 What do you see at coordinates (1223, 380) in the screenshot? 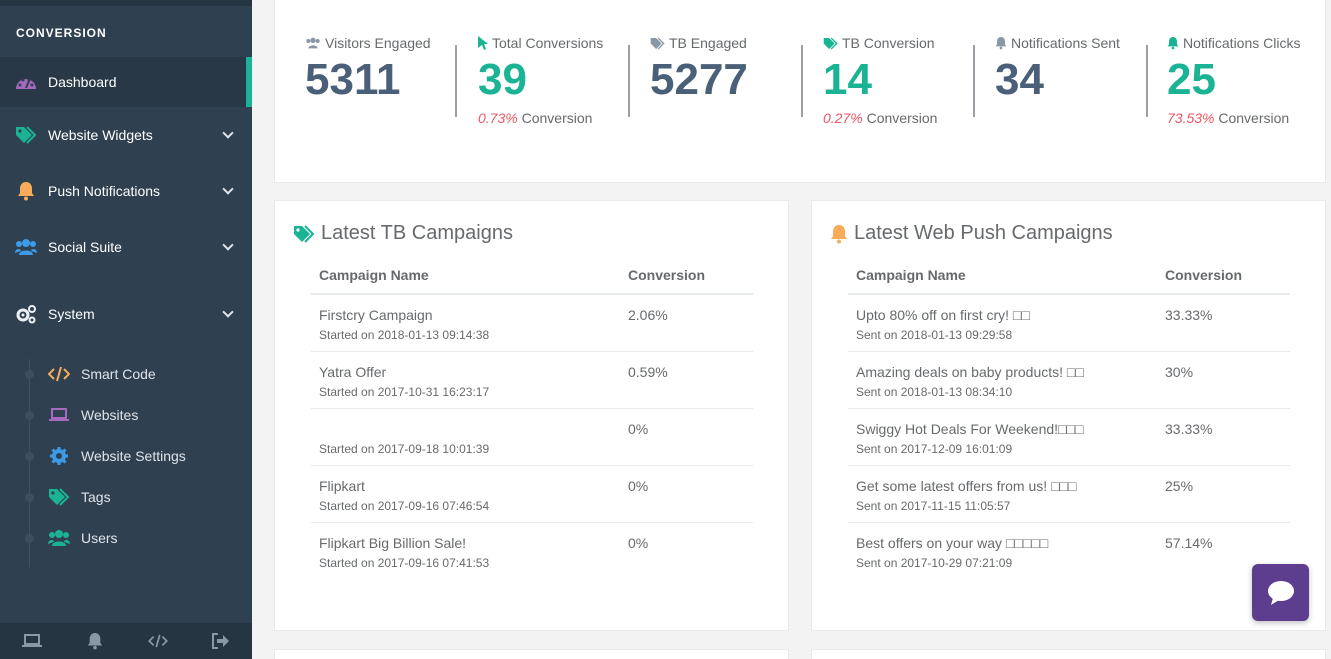
I see `campaign-conversion: 30%` at bounding box center [1223, 380].